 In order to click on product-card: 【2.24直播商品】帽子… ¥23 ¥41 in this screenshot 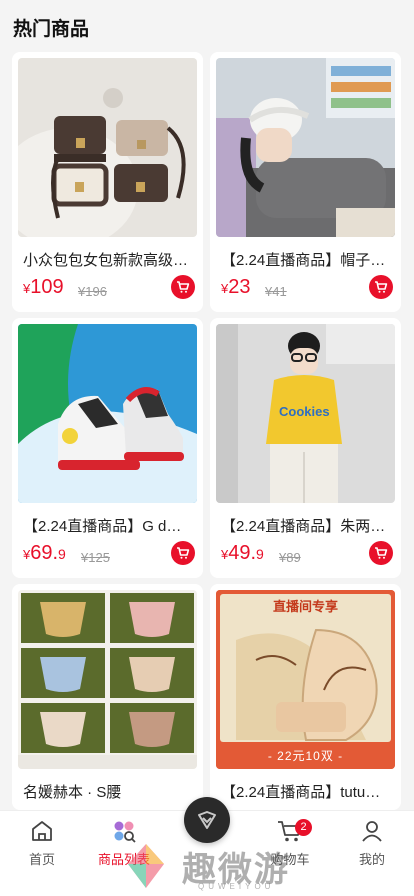, I will do `click(305, 182)`.